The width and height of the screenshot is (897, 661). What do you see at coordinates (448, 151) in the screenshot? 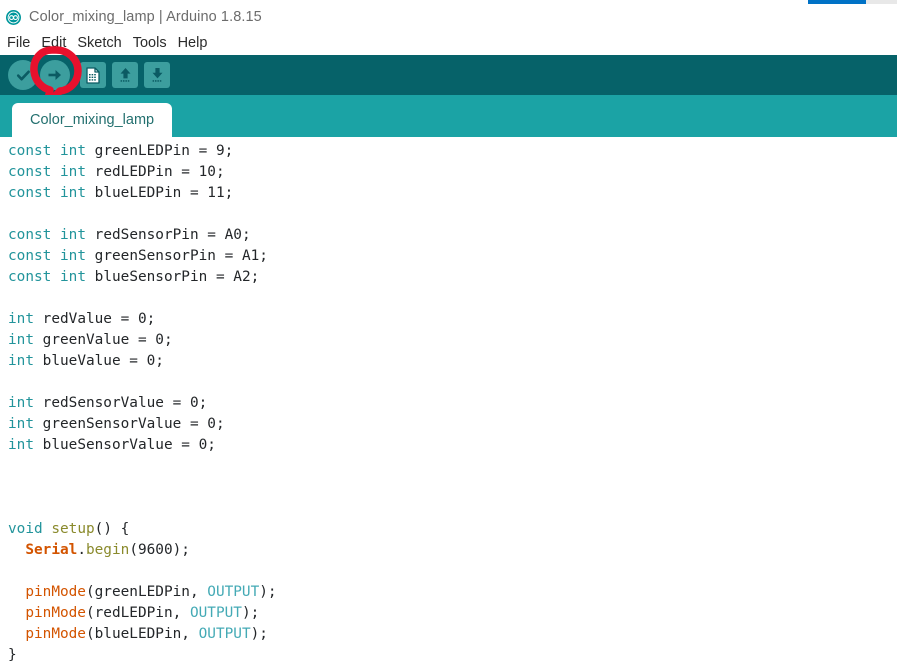
I see `code-line: const int greenLEDPin = 9;` at bounding box center [448, 151].